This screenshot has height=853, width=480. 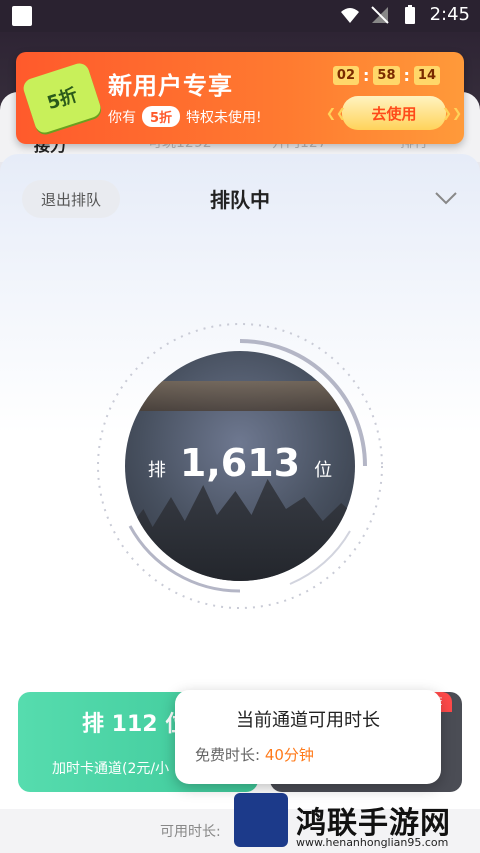 What do you see at coordinates (62, 98) in the screenshot?
I see `discount-badge: 5折` at bounding box center [62, 98].